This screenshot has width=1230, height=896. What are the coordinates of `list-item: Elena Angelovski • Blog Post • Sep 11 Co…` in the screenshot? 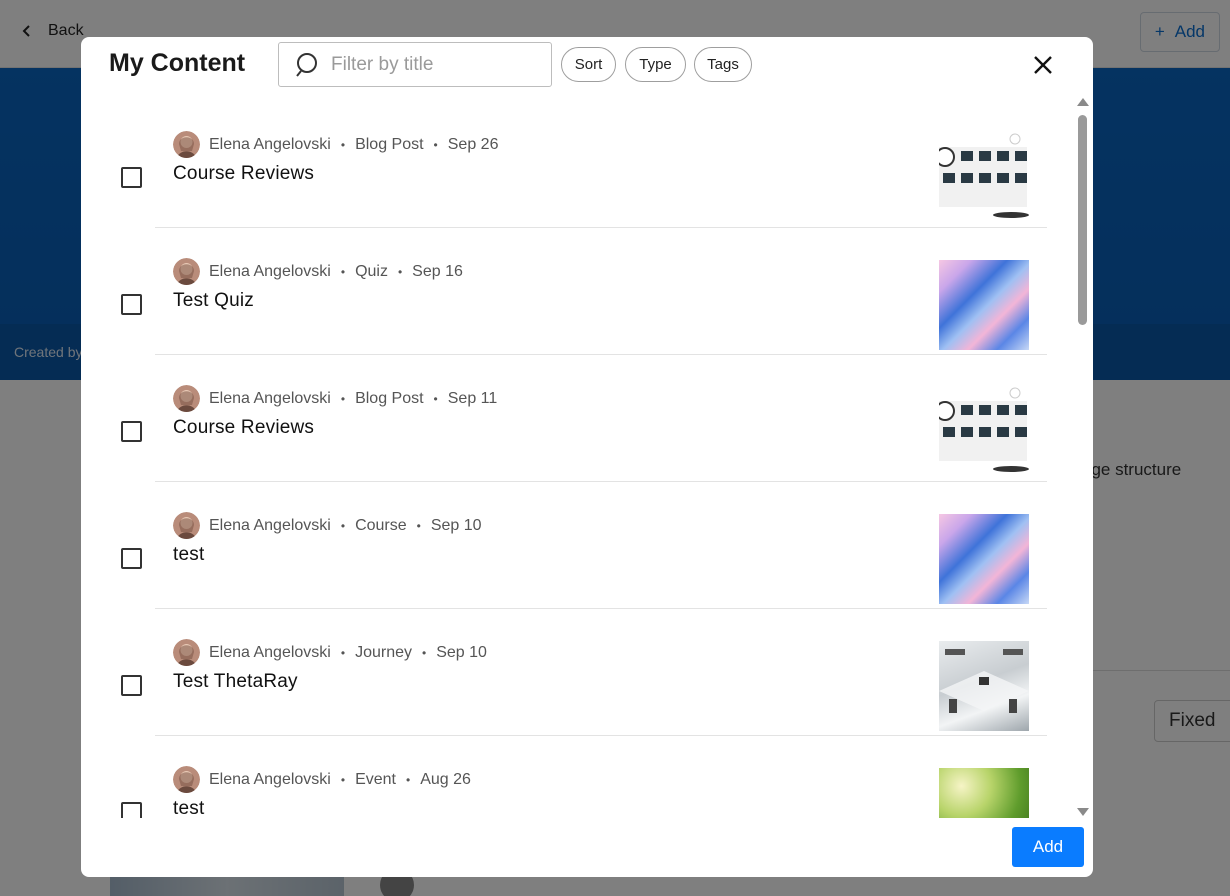 It's located at (587, 418).